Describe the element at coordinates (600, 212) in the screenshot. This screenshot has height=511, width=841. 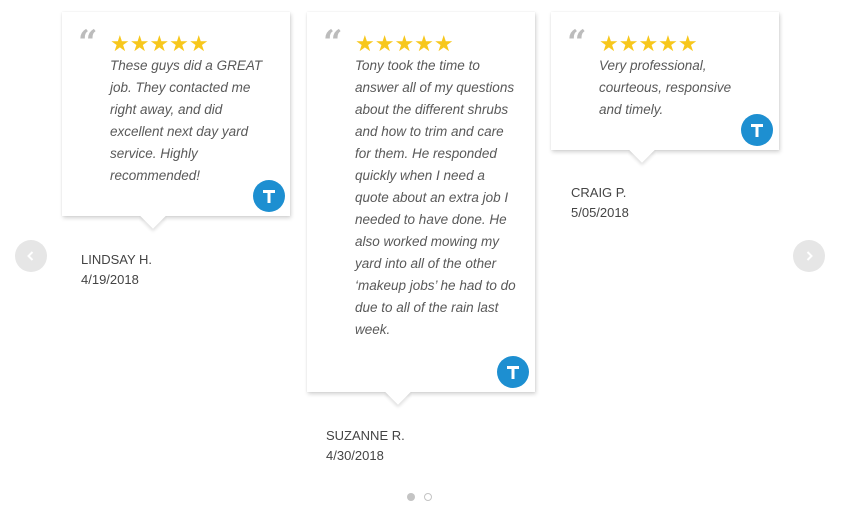
I see `review-date: 5/05/2018` at that location.